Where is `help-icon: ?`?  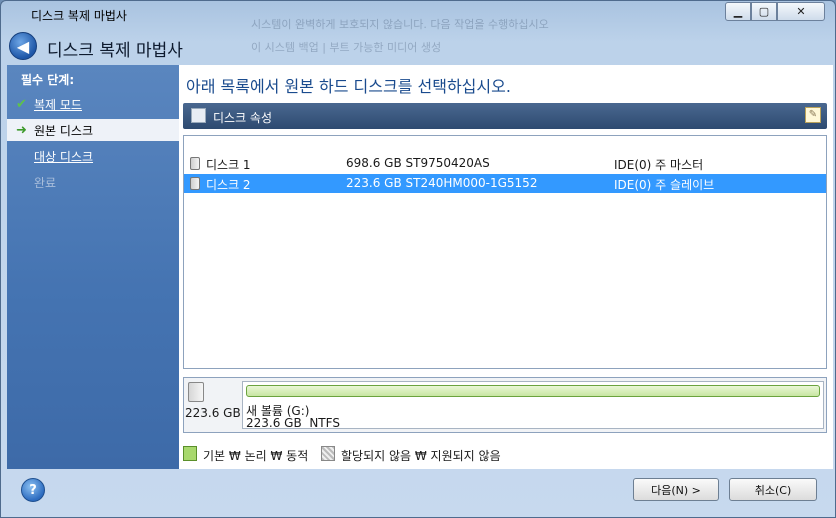 help-icon: ? is located at coordinates (33, 490).